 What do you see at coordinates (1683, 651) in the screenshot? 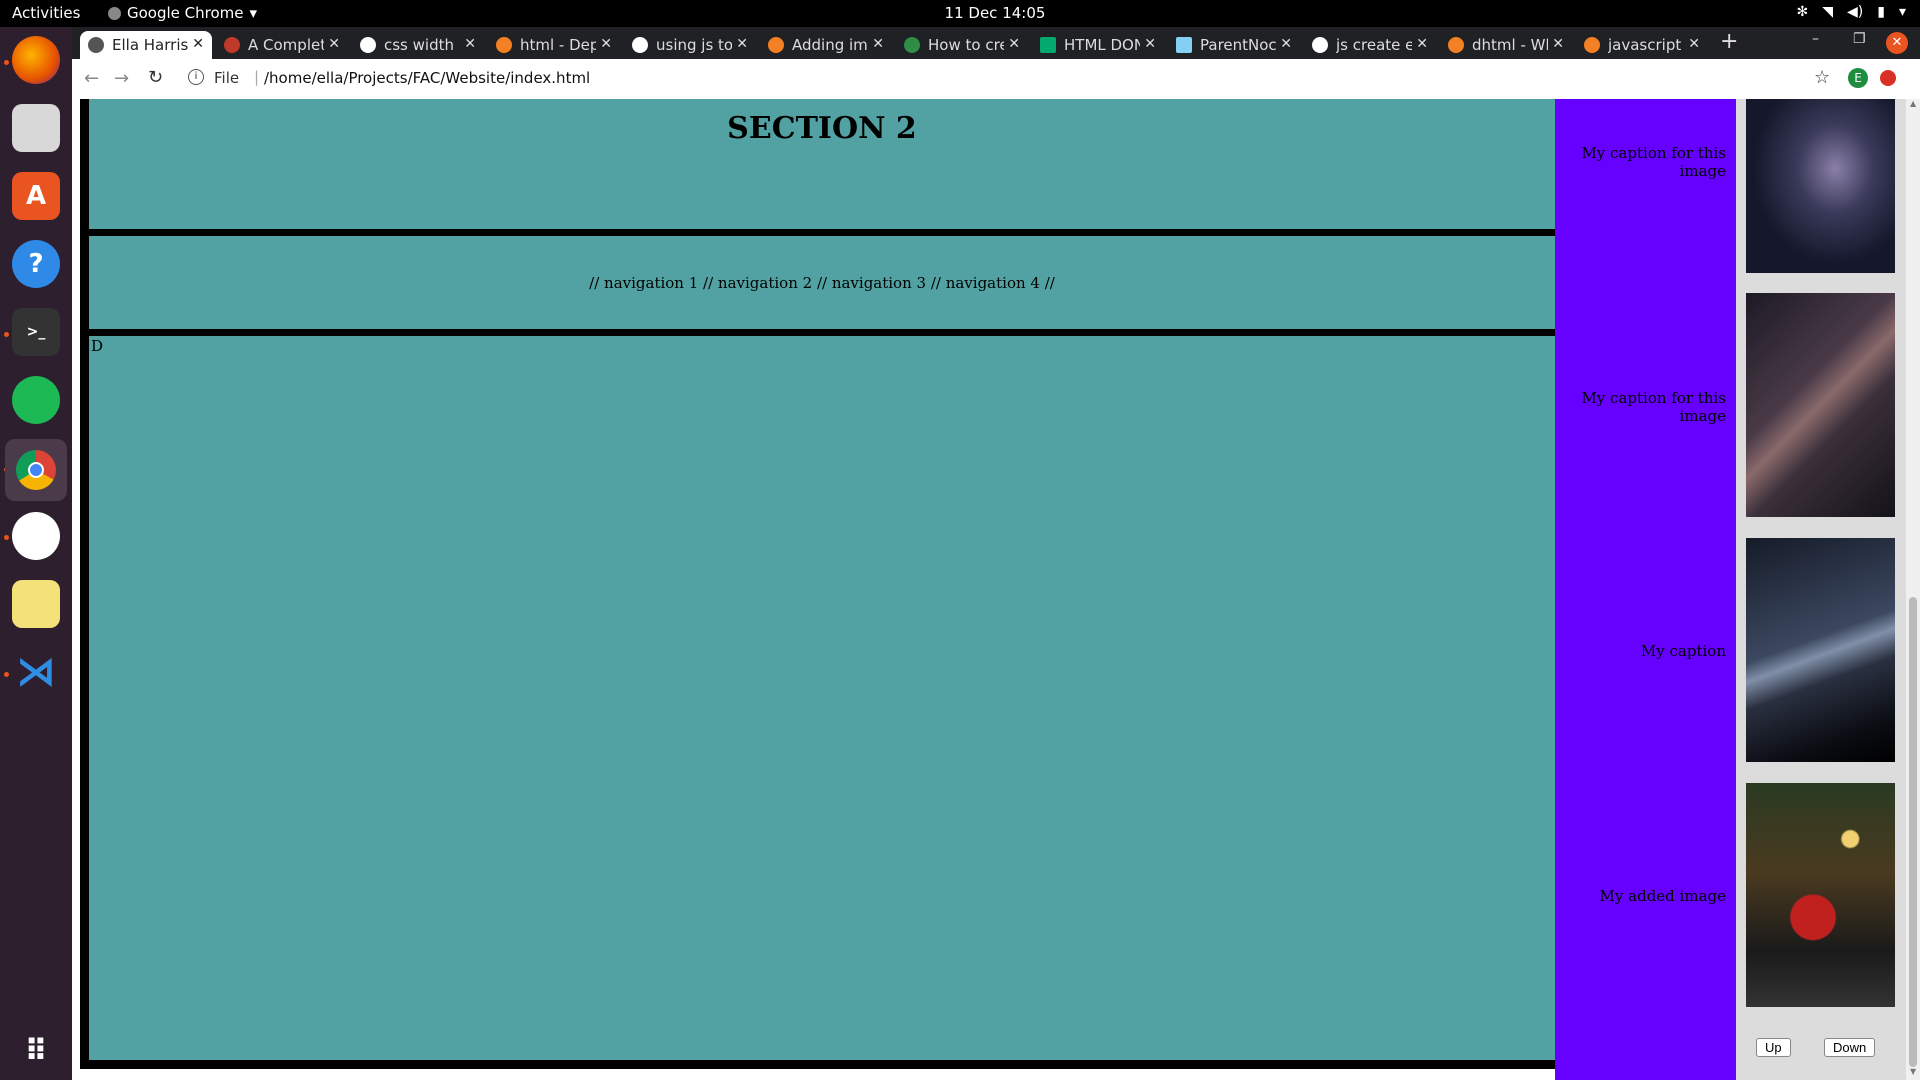
I see `image-caption: My caption` at bounding box center [1683, 651].